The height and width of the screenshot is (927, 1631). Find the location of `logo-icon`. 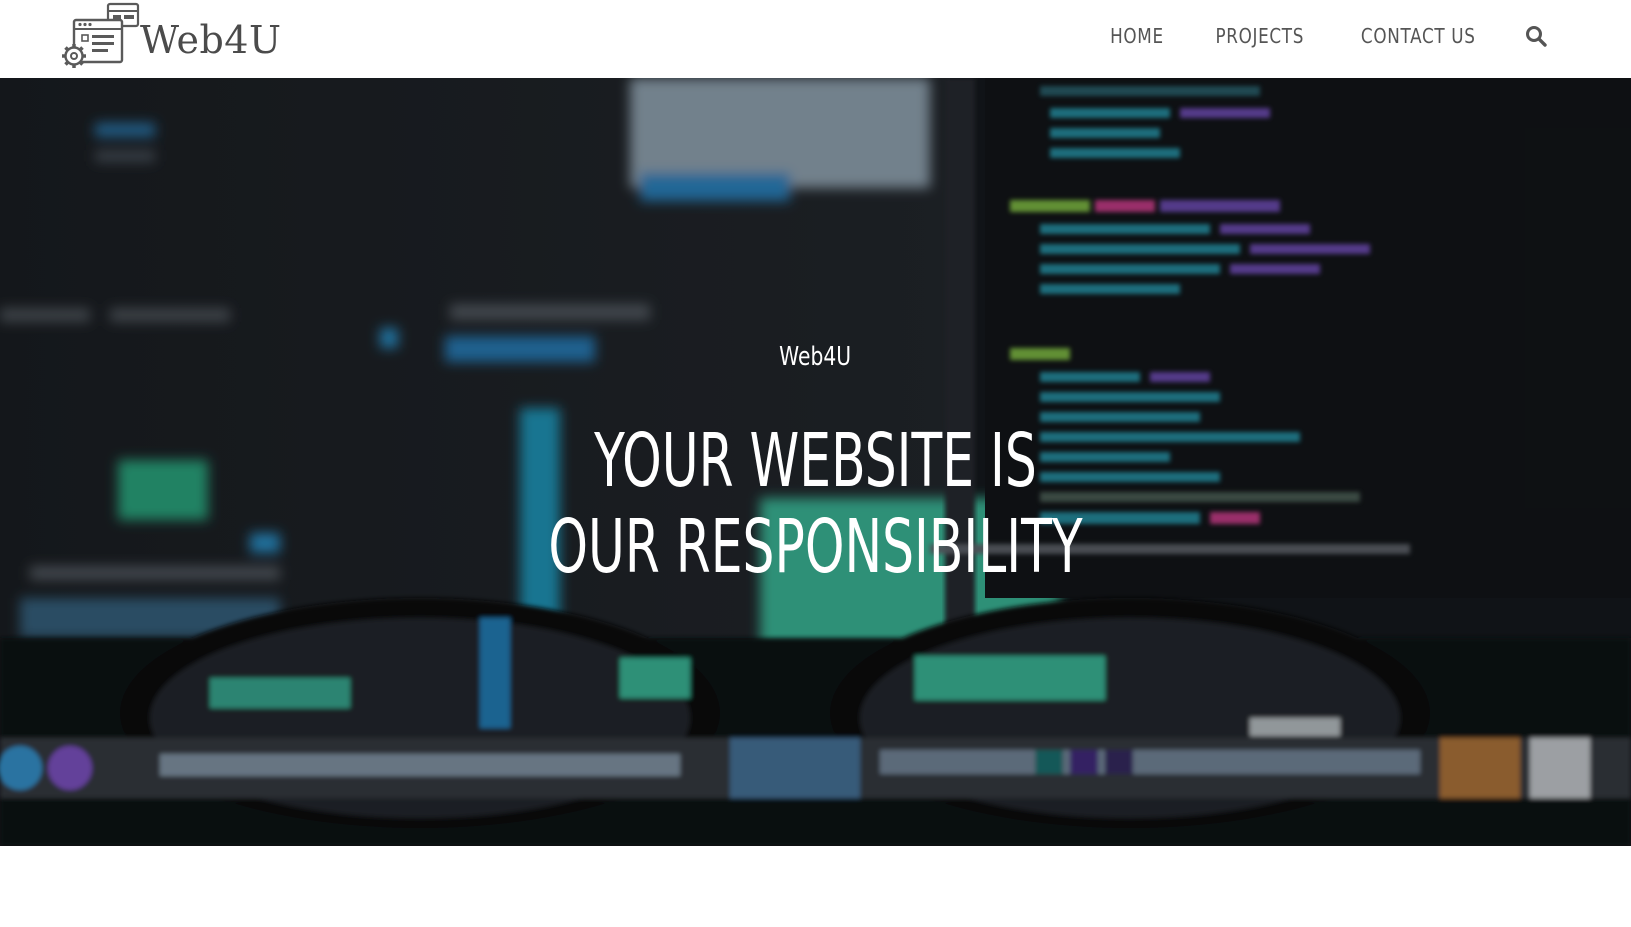

logo-icon is located at coordinates (101, 35).